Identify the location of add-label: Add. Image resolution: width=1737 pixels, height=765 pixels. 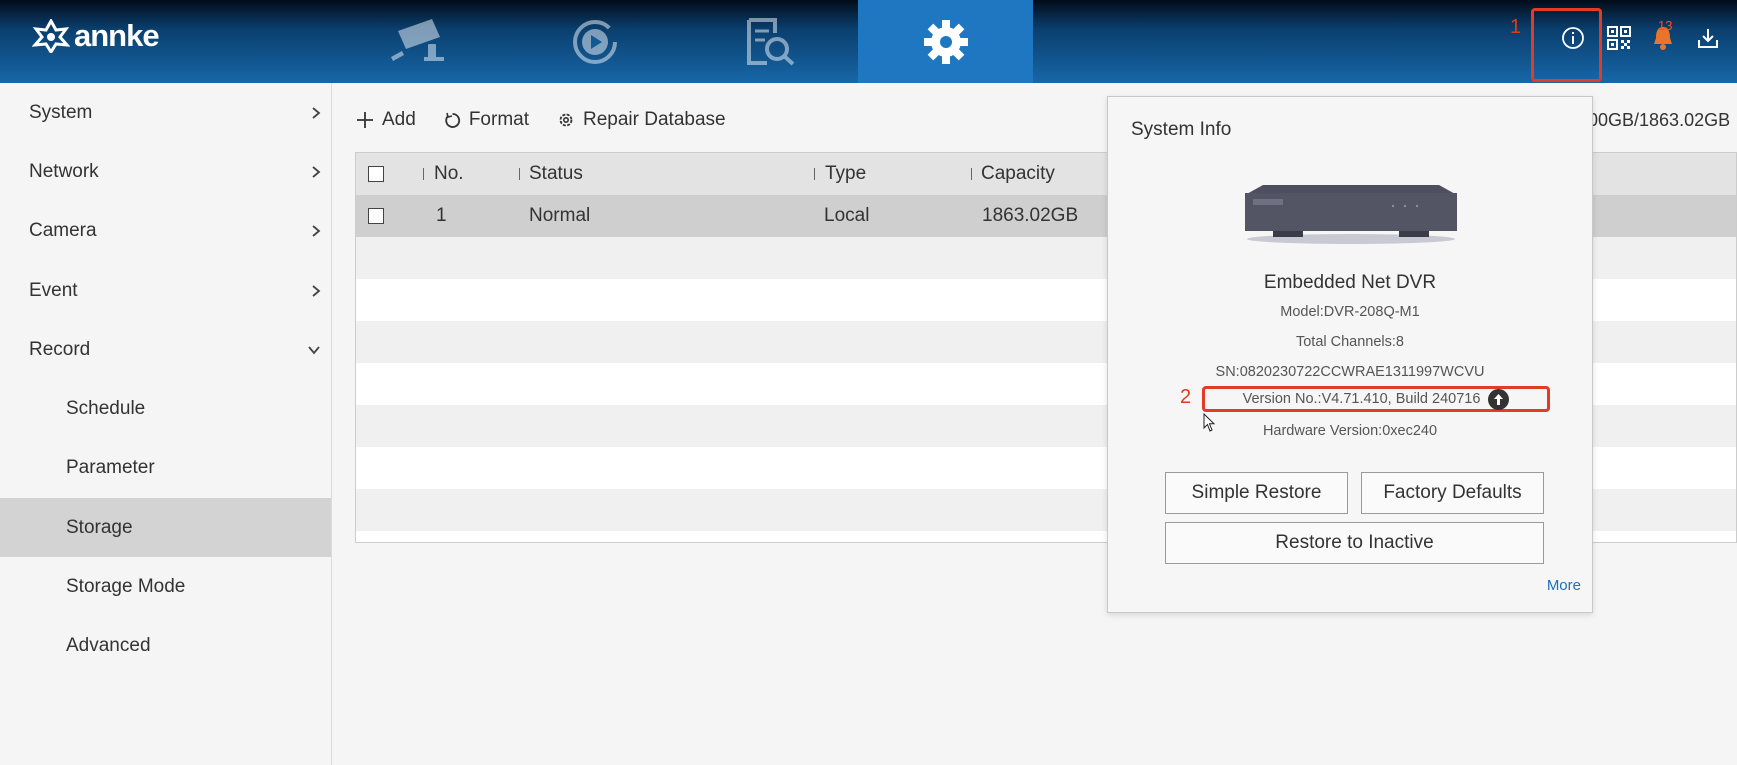
(399, 119).